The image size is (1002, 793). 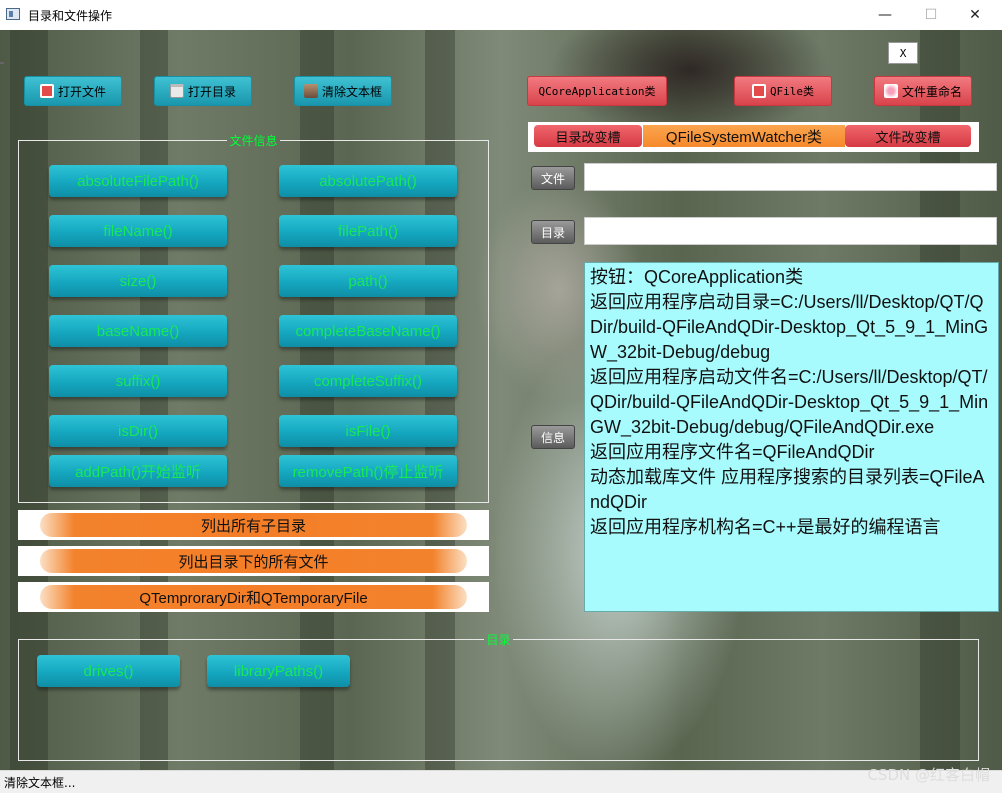 I want to click on file-info-legend: 文件信息, so click(x=253, y=141).